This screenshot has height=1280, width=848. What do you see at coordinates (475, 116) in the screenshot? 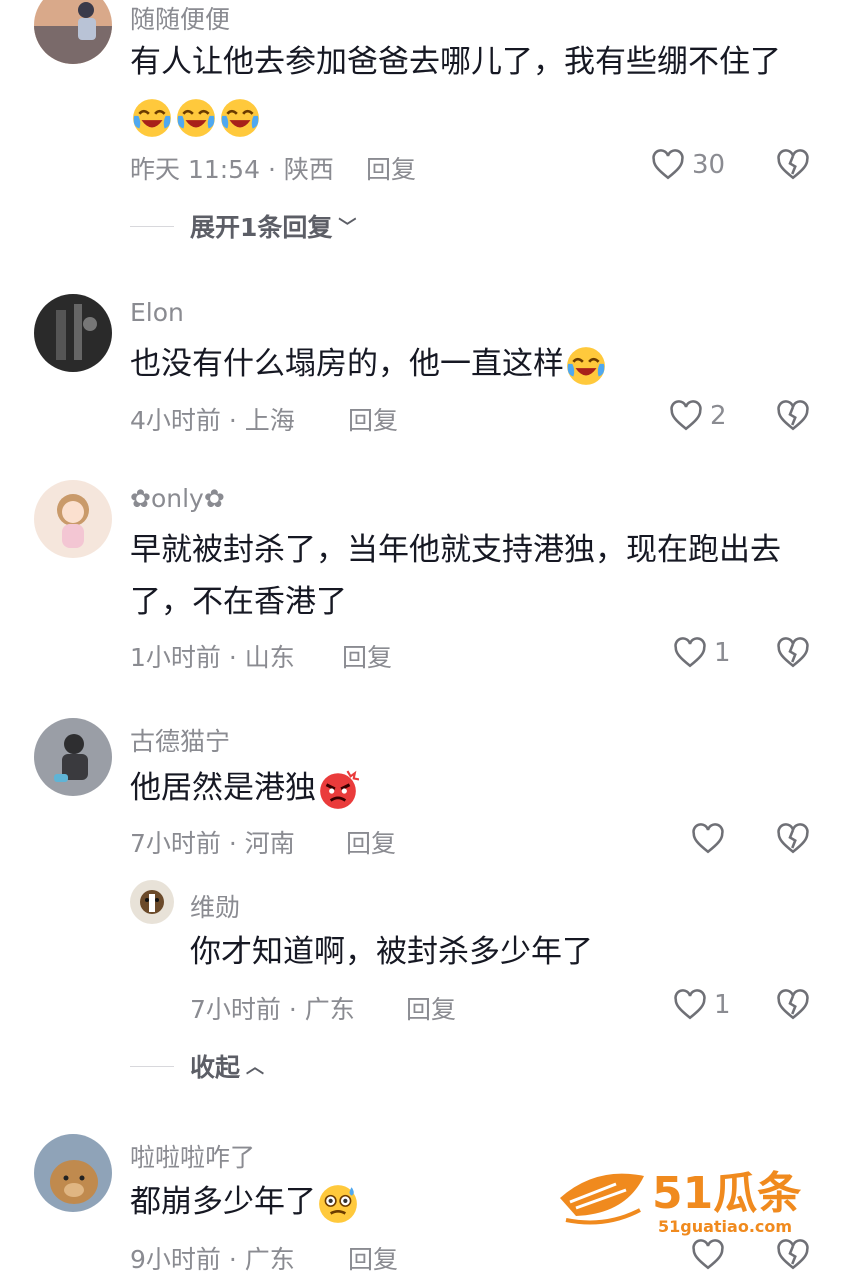
I see `comment-emoji-row` at bounding box center [475, 116].